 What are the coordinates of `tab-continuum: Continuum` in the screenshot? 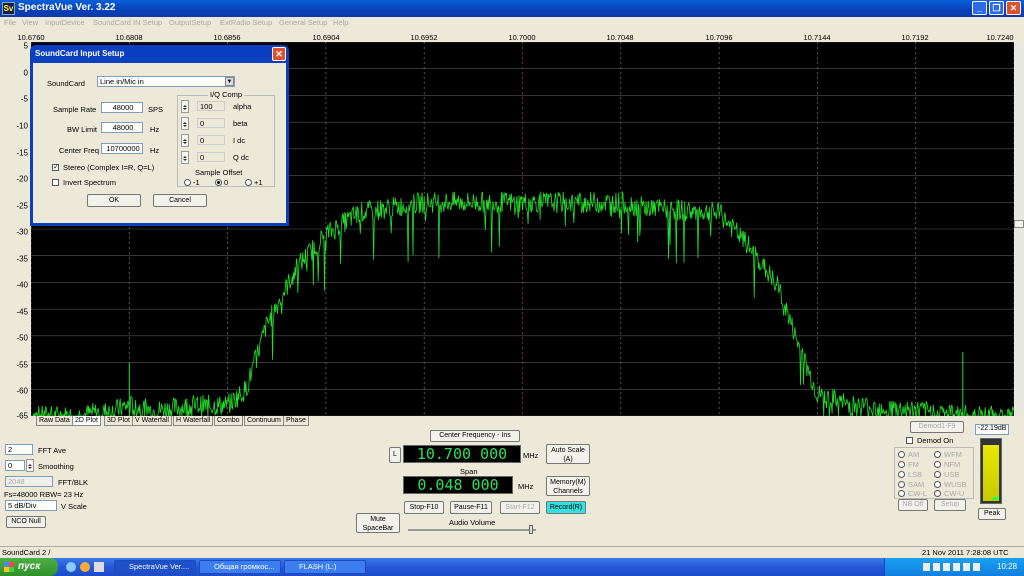 It's located at (264, 421).